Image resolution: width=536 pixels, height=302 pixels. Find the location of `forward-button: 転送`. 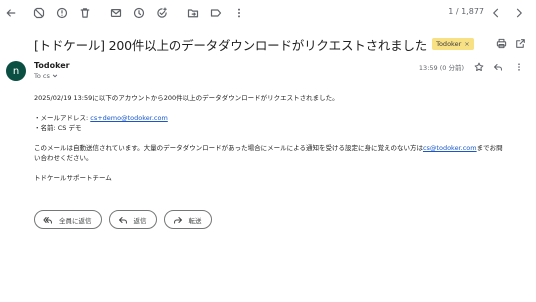

forward-button: 転送 is located at coordinates (187, 219).